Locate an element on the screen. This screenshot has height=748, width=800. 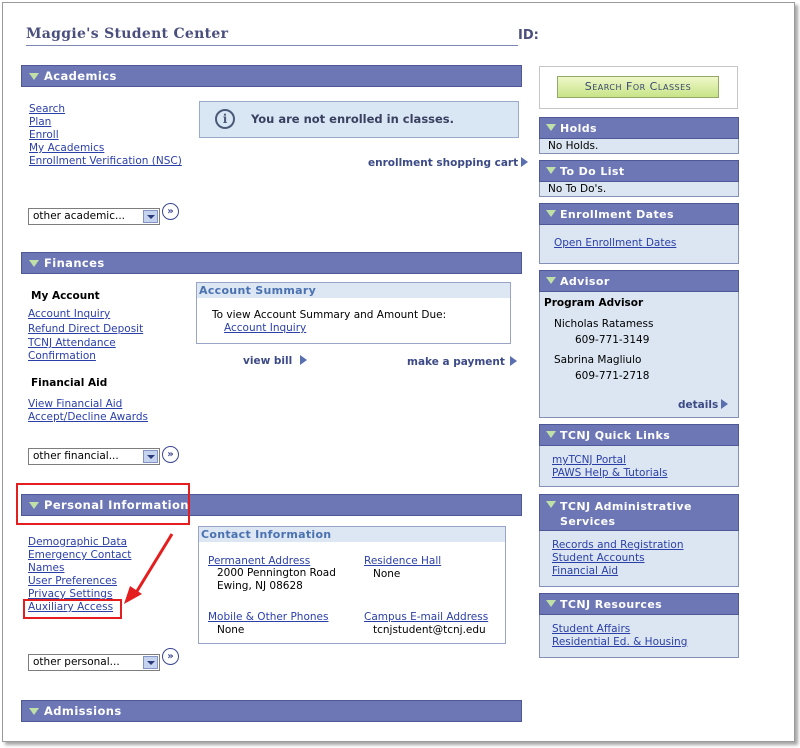
link-emergency-contact: Emergency Contact is located at coordinates (79, 555).